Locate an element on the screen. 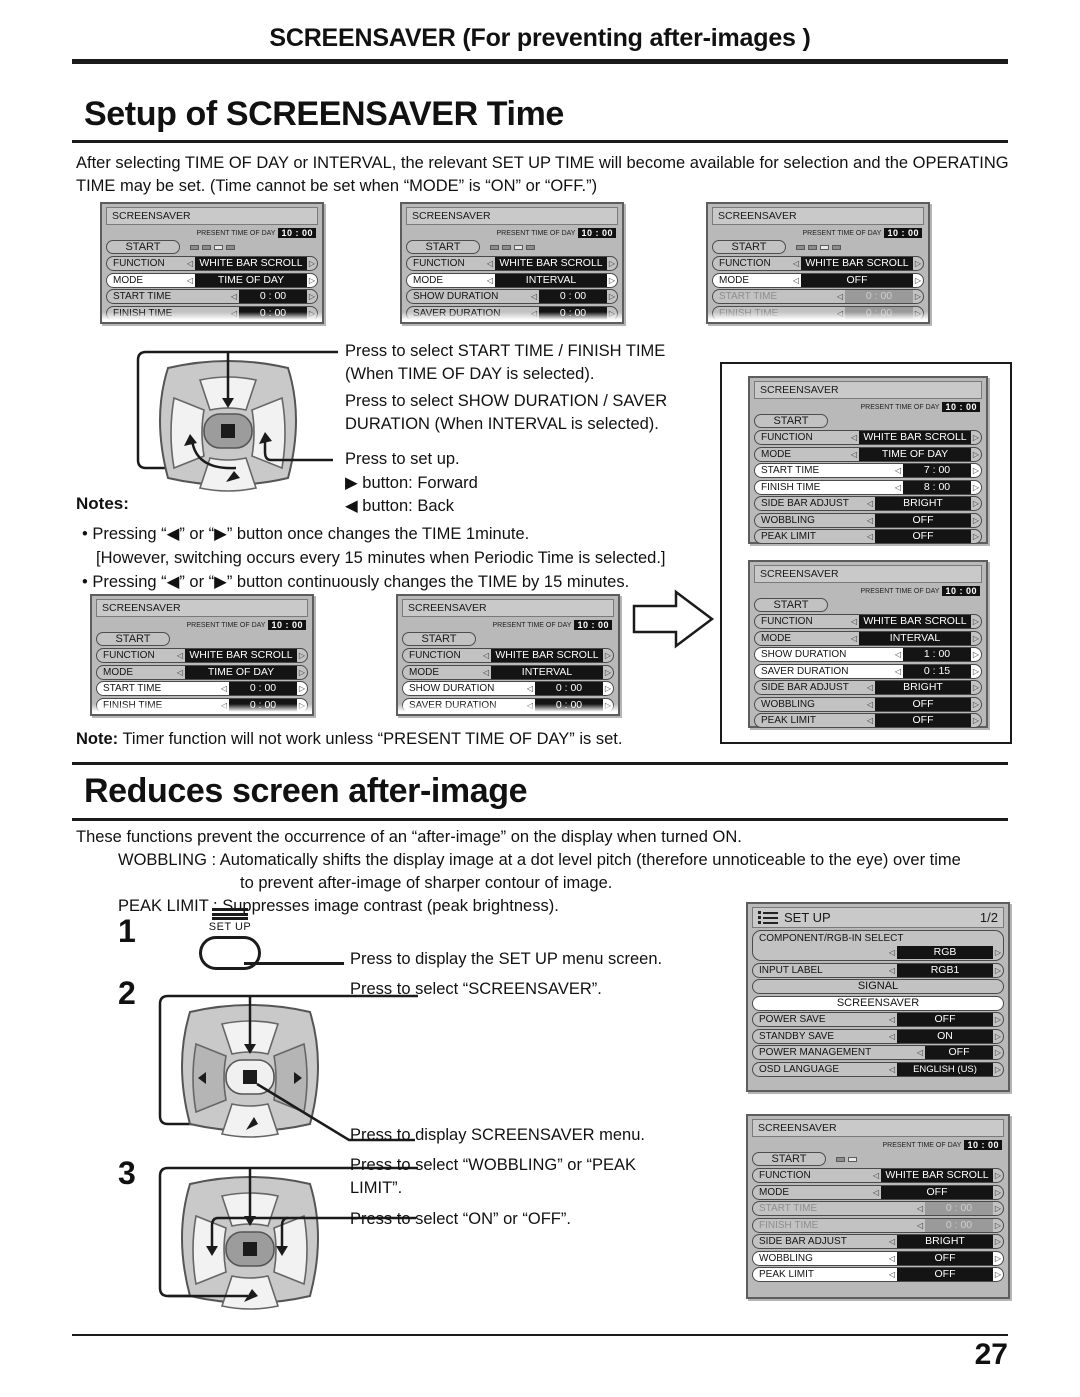  row-power-save: POWER SAVE ◁ OFF ▷ is located at coordinates (878, 1019).